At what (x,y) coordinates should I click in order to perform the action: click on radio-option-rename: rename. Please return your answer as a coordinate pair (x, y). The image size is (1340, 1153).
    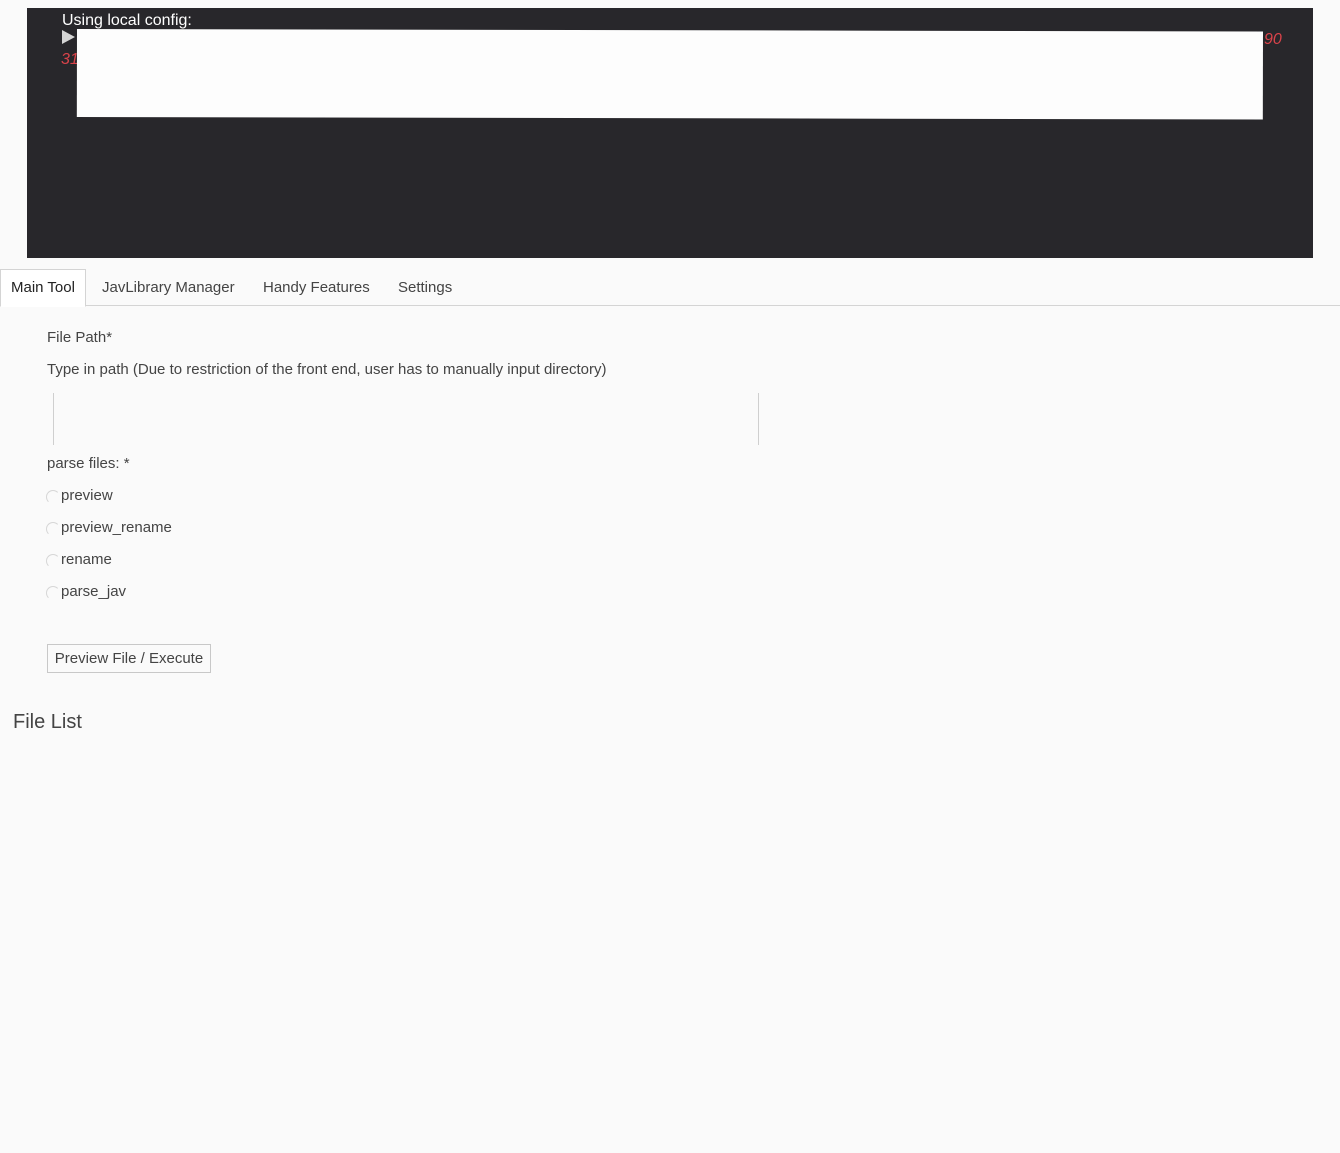
    Looking at the image, I should click on (79, 560).